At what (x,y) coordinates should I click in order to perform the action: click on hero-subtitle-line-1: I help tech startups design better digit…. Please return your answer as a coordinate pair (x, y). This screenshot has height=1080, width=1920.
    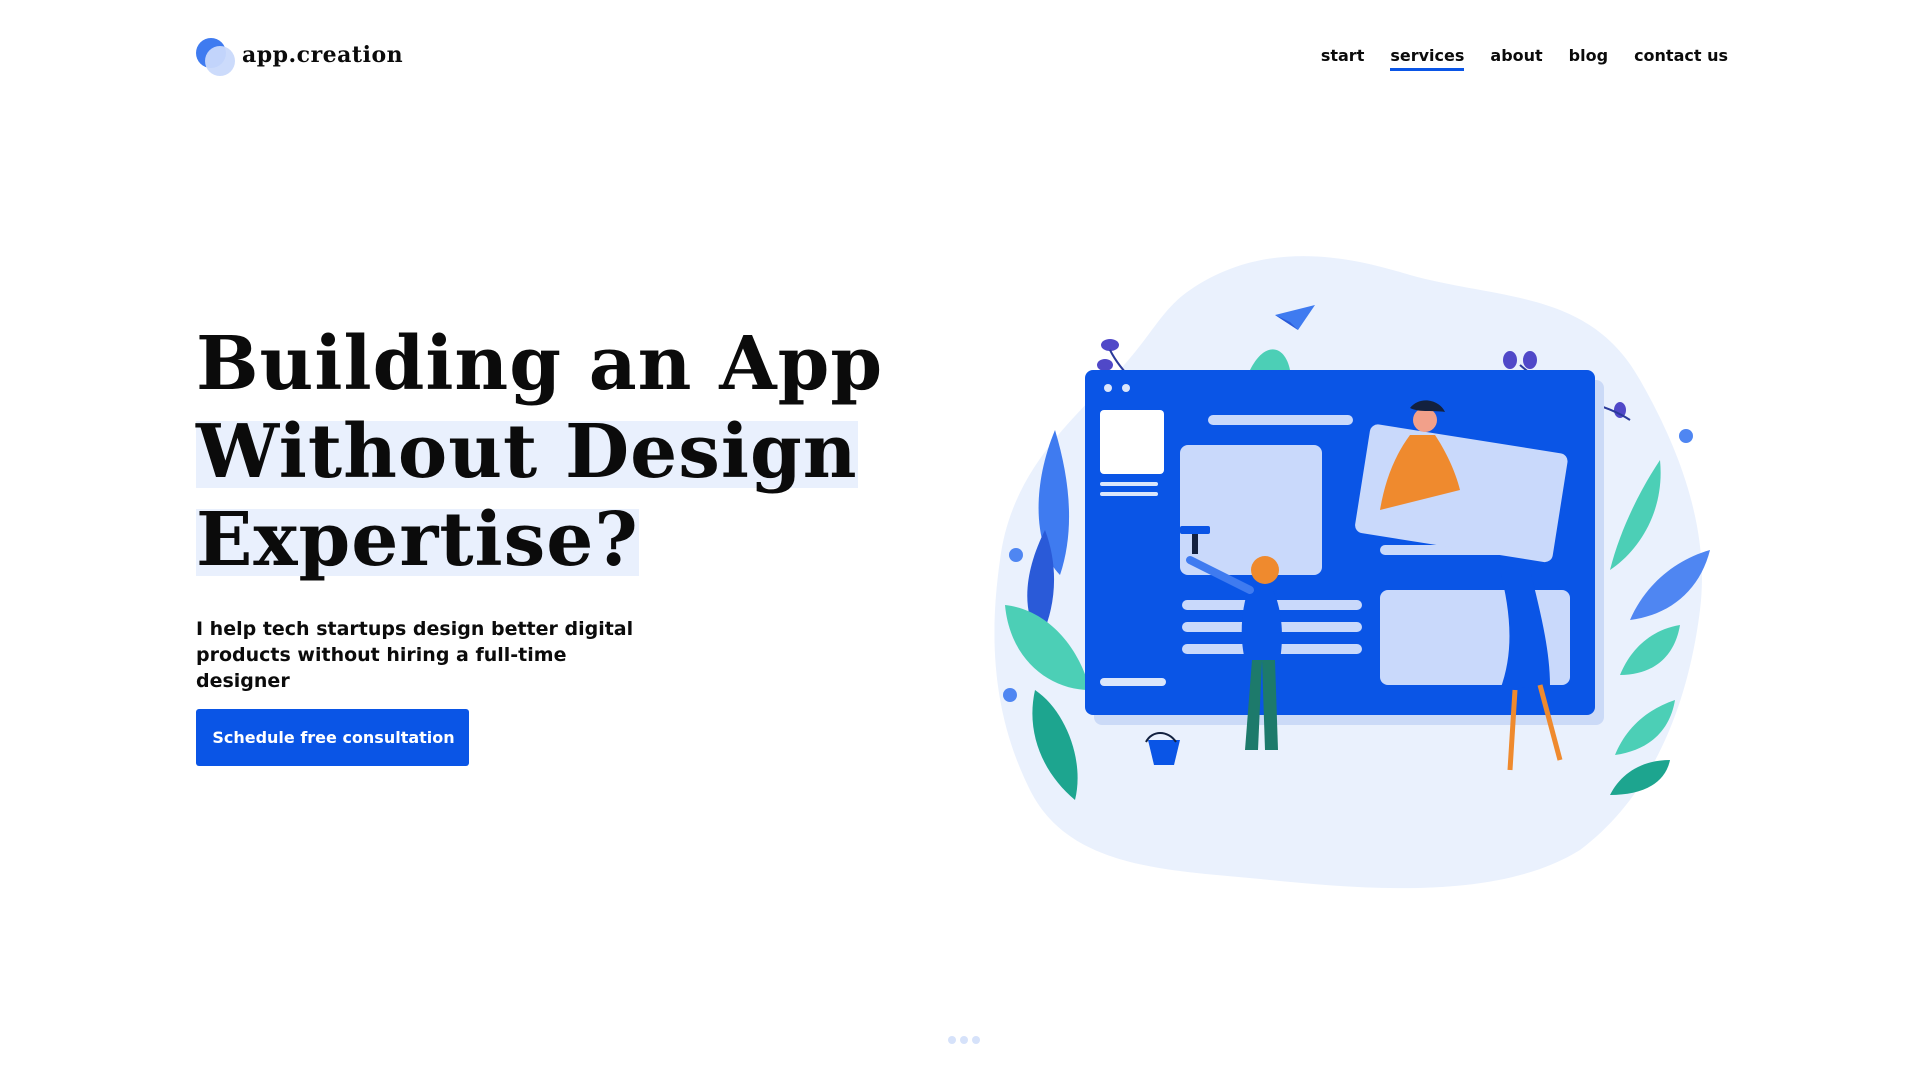
    Looking at the image, I should click on (415, 629).